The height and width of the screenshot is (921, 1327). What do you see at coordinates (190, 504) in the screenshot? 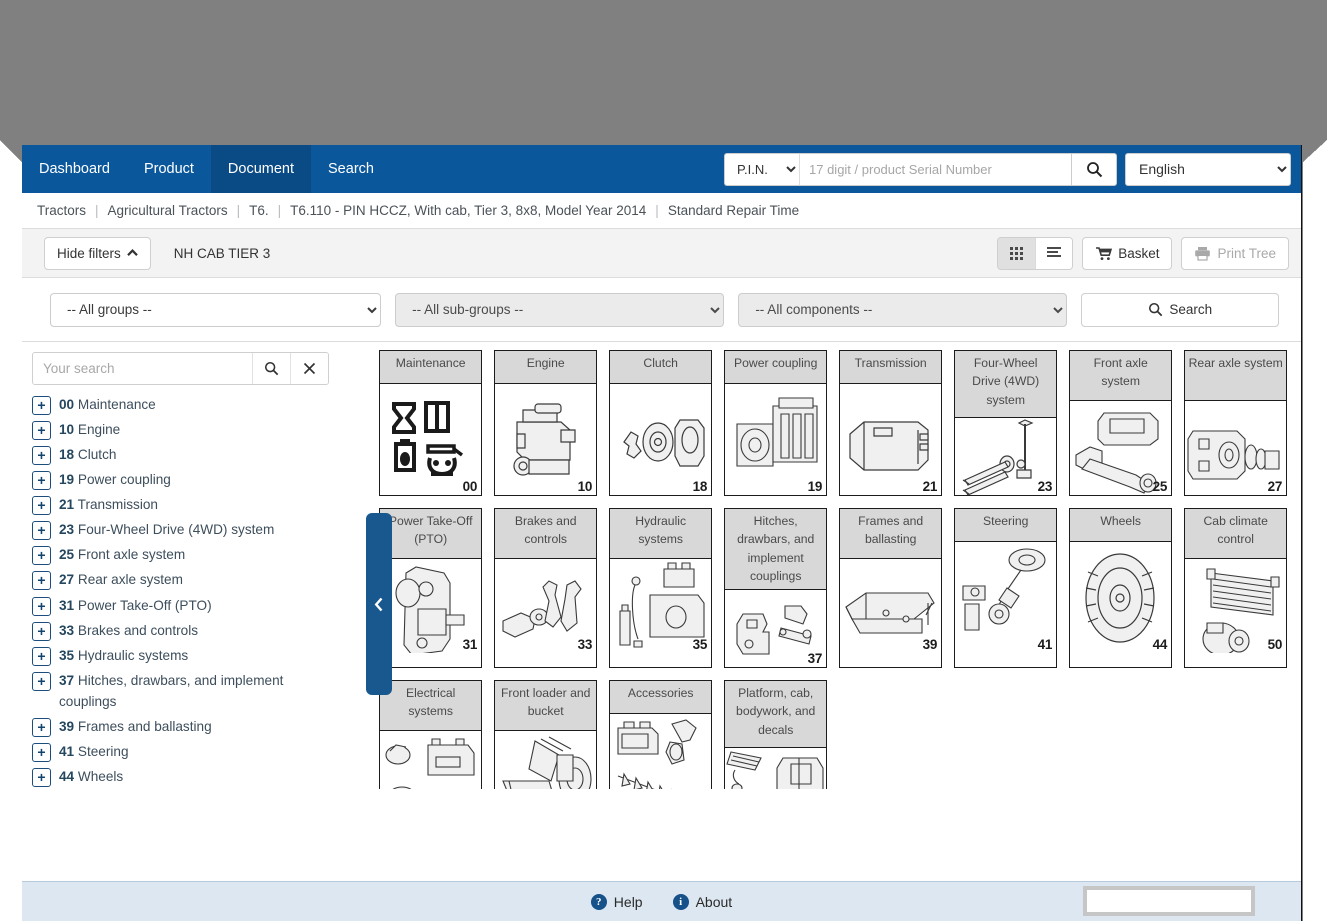
I see `tree-item-transmission: +21 Transmission` at bounding box center [190, 504].